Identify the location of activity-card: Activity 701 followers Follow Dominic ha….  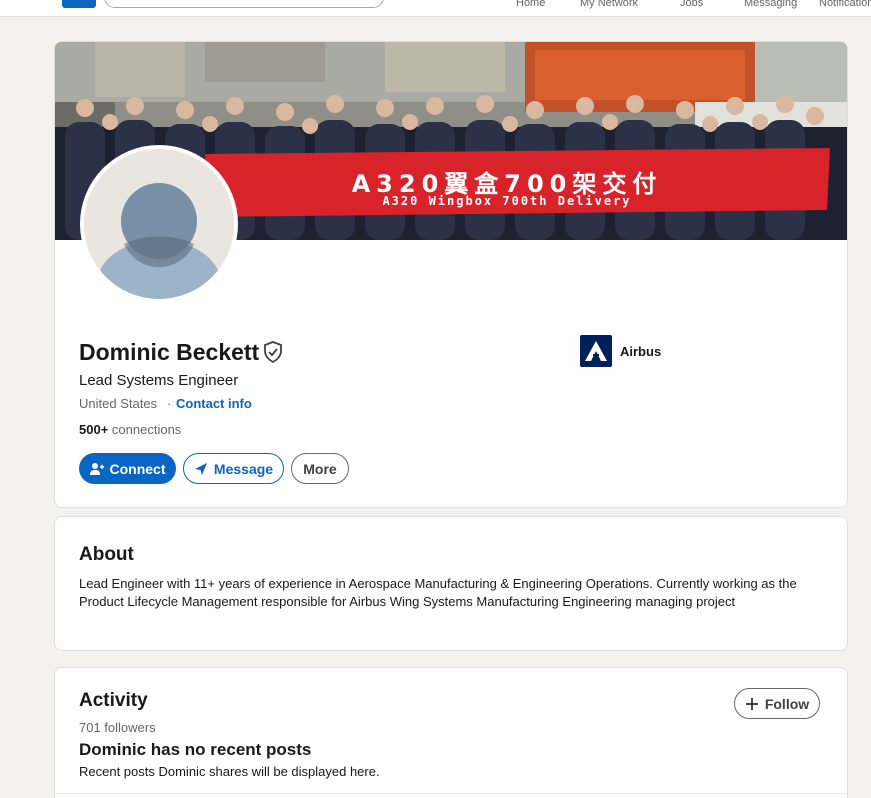
(451, 732).